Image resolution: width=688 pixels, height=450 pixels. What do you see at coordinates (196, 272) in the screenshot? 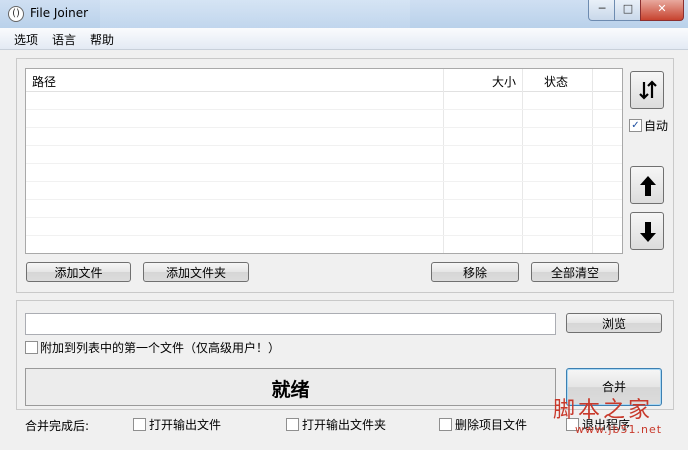
I see `add-folder-button: 添加文件夹` at bounding box center [196, 272].